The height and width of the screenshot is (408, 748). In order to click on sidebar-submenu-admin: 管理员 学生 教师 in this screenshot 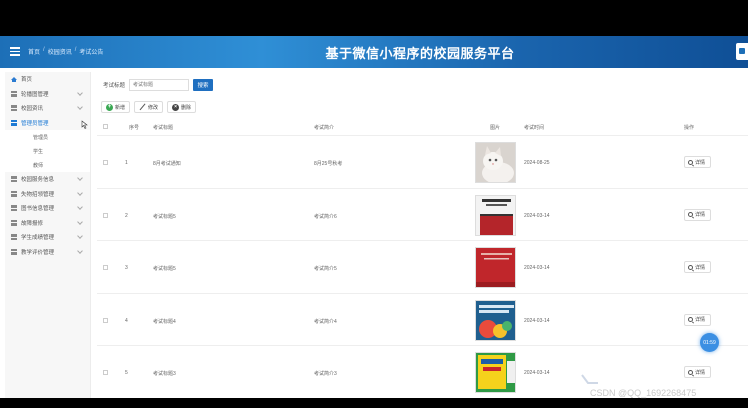, I will do `click(47, 151)`.